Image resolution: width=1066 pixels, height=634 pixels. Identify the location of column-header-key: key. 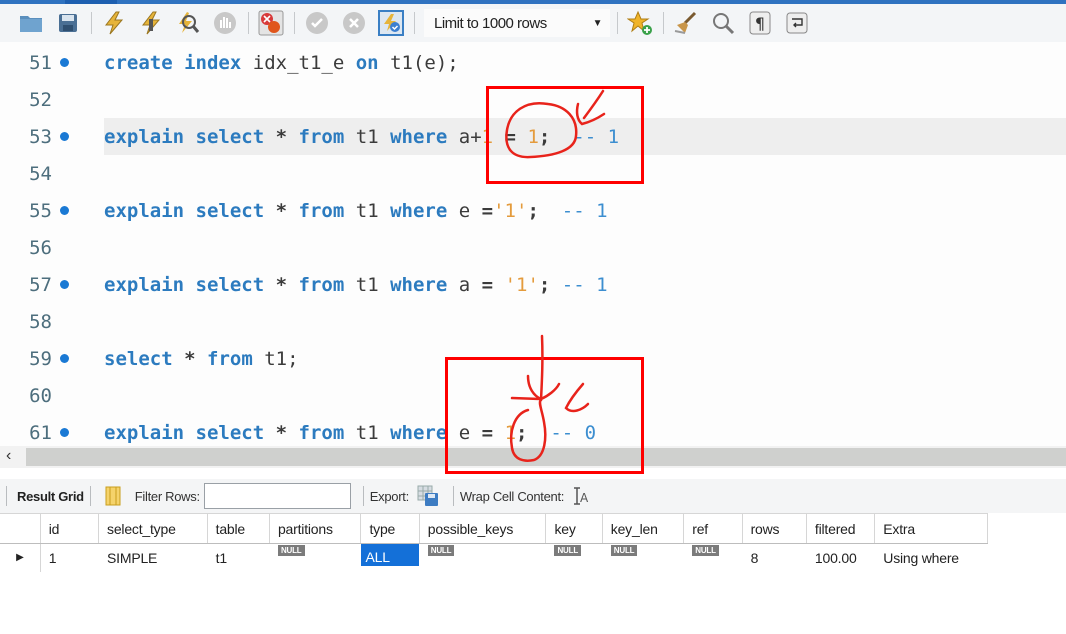
(574, 528).